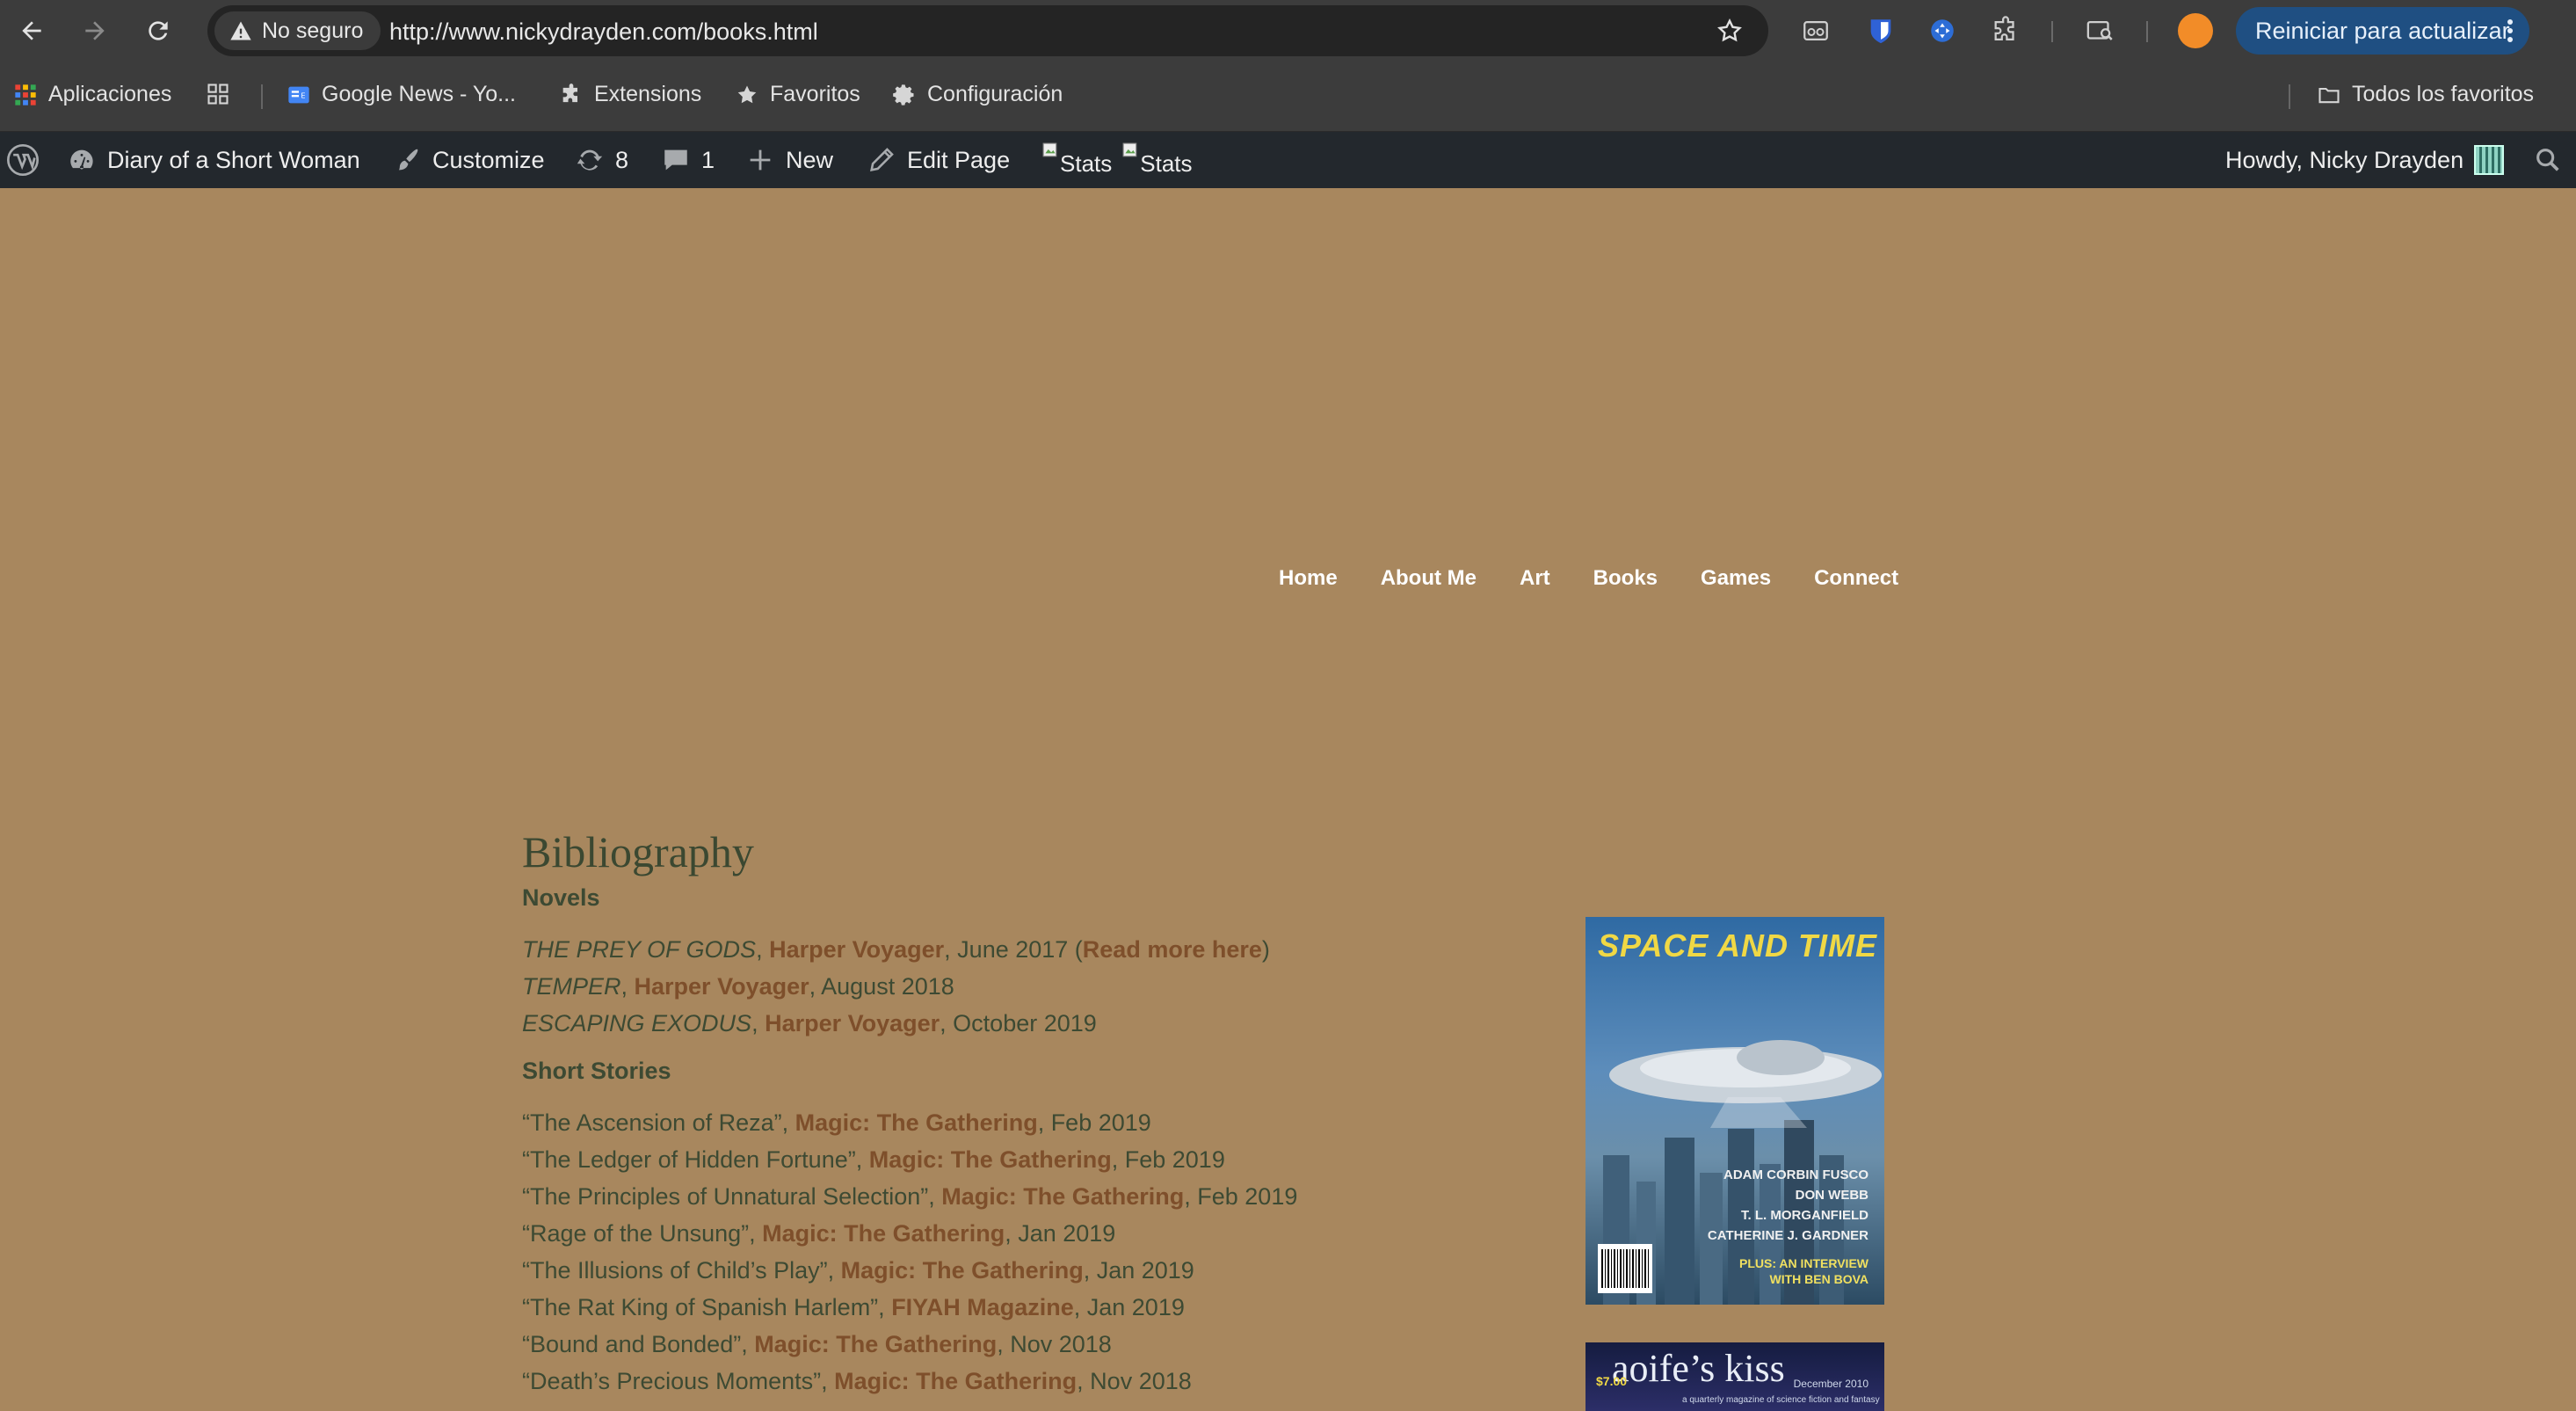 The width and height of the screenshot is (2576, 1411). What do you see at coordinates (688, 160) in the screenshot?
I see `comments-link: 1` at bounding box center [688, 160].